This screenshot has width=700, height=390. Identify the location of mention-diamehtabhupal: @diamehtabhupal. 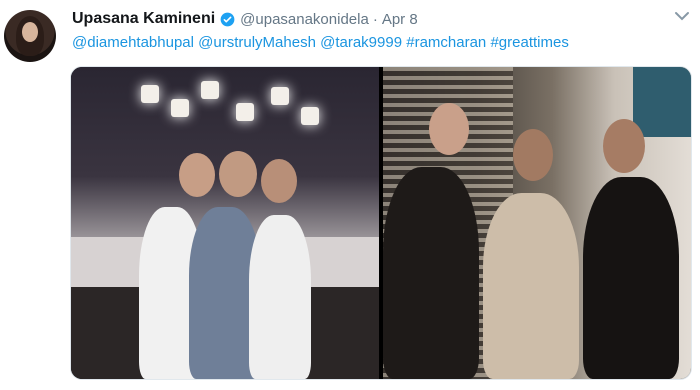
(133, 42).